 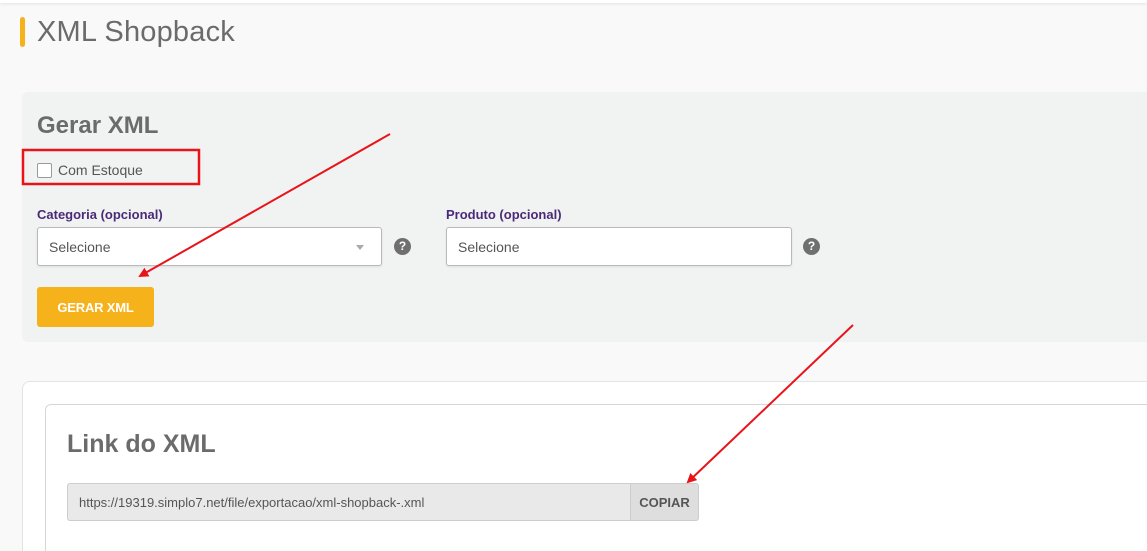 What do you see at coordinates (360, 247) in the screenshot?
I see `chevron-down-icon` at bounding box center [360, 247].